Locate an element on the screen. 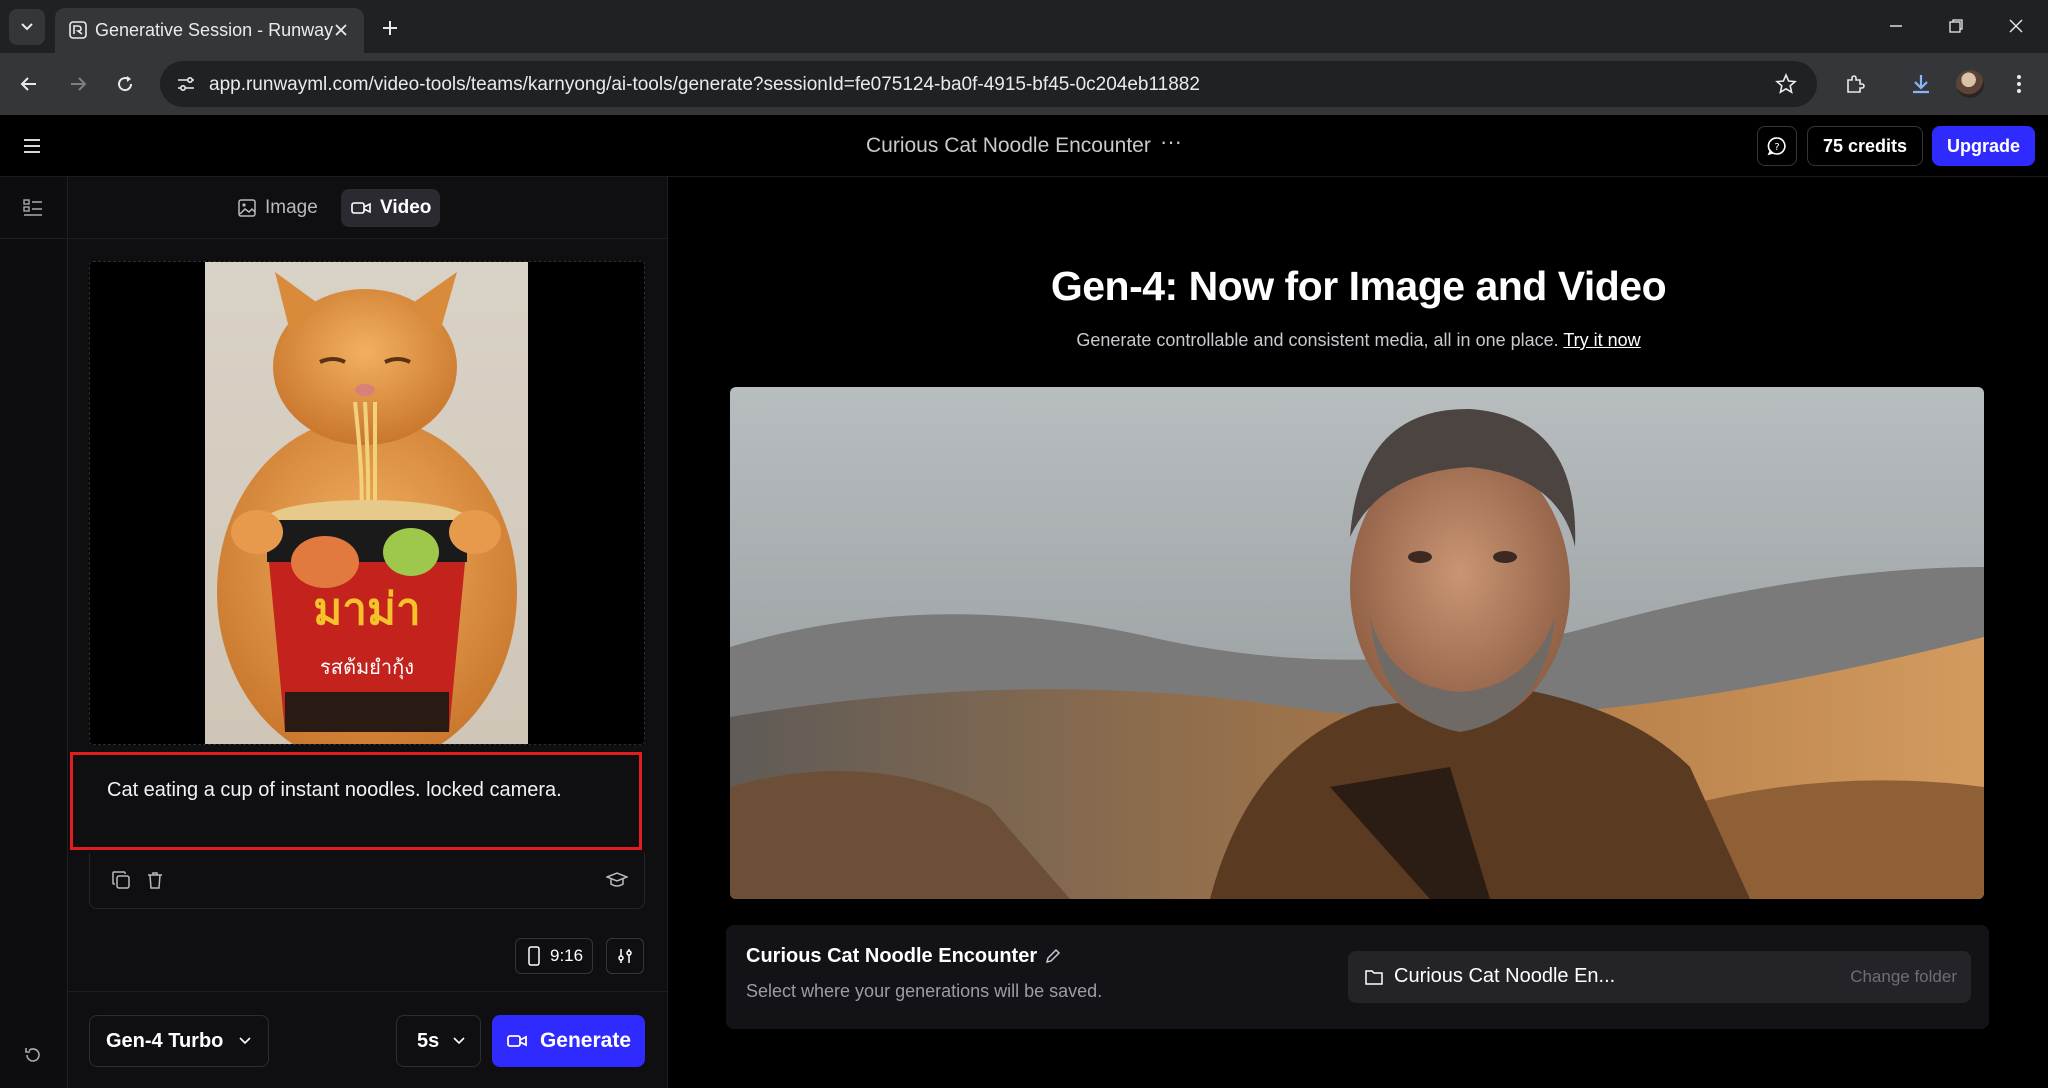  download-icon is located at coordinates (1921, 84).